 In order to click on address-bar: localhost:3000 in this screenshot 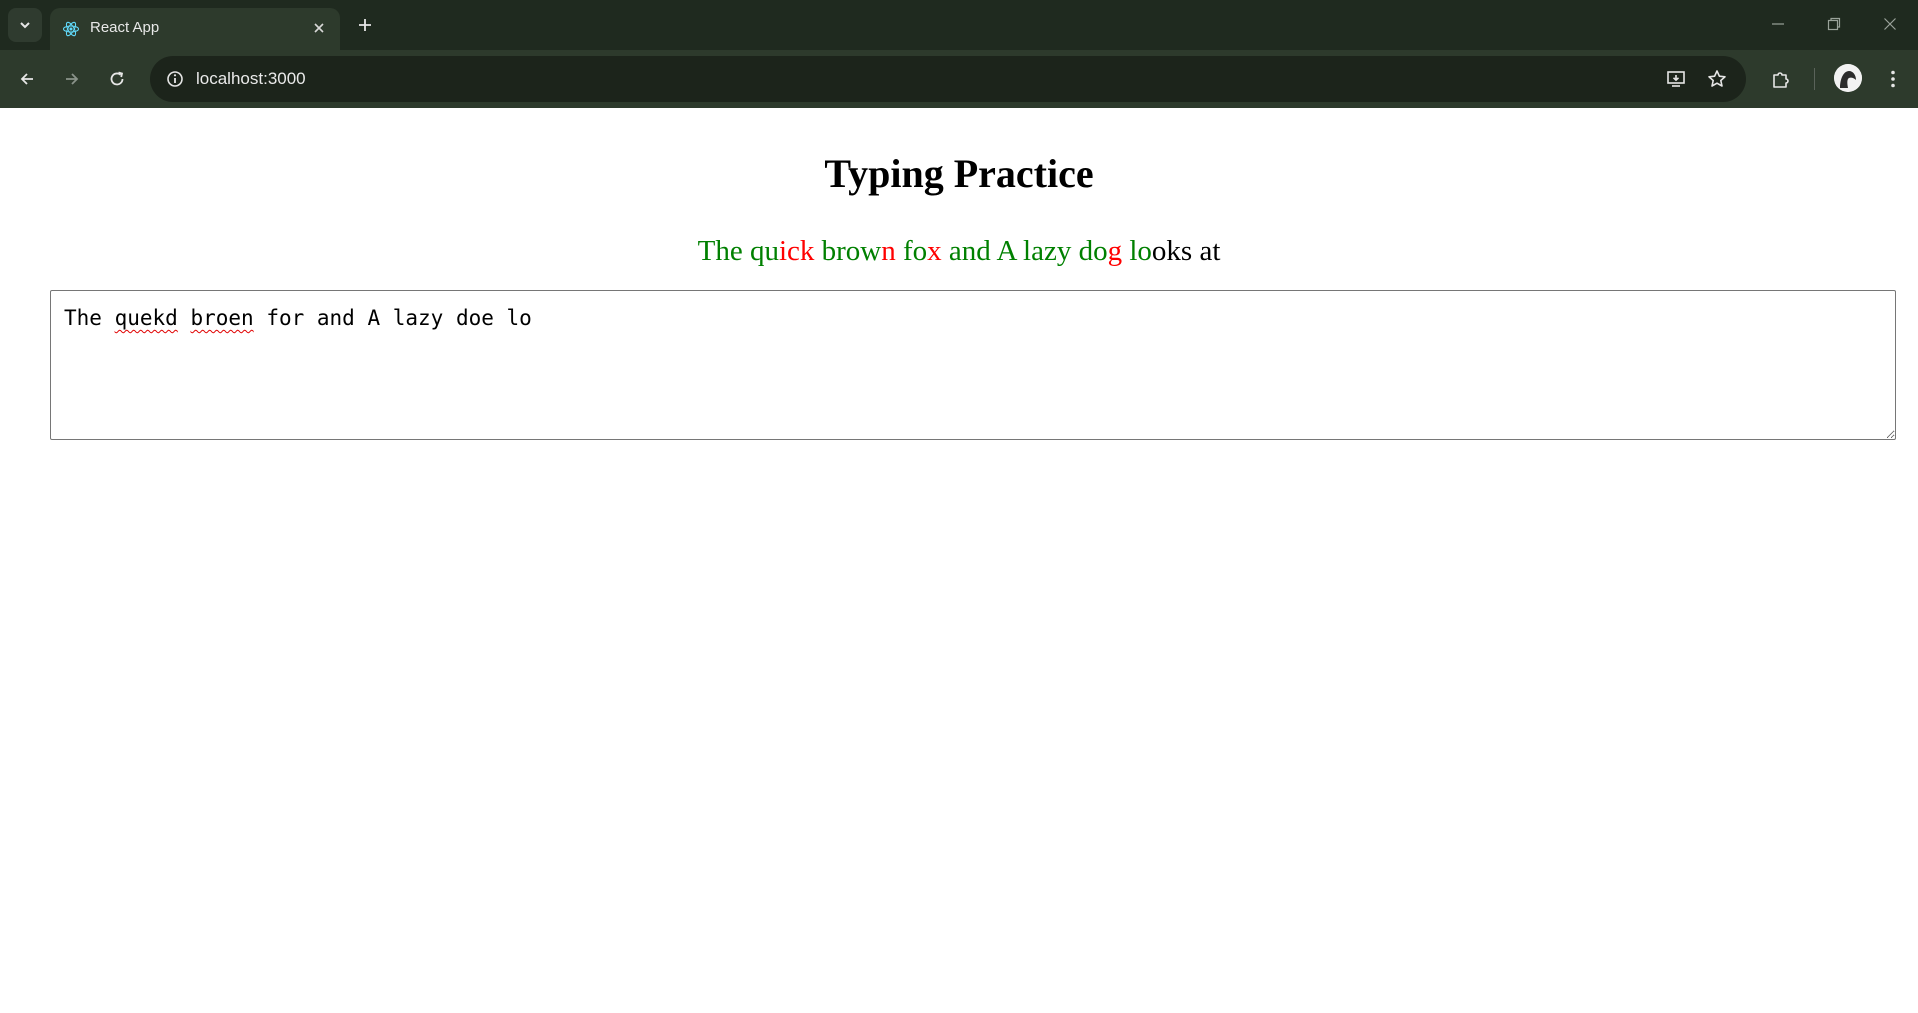, I will do `click(948, 79)`.